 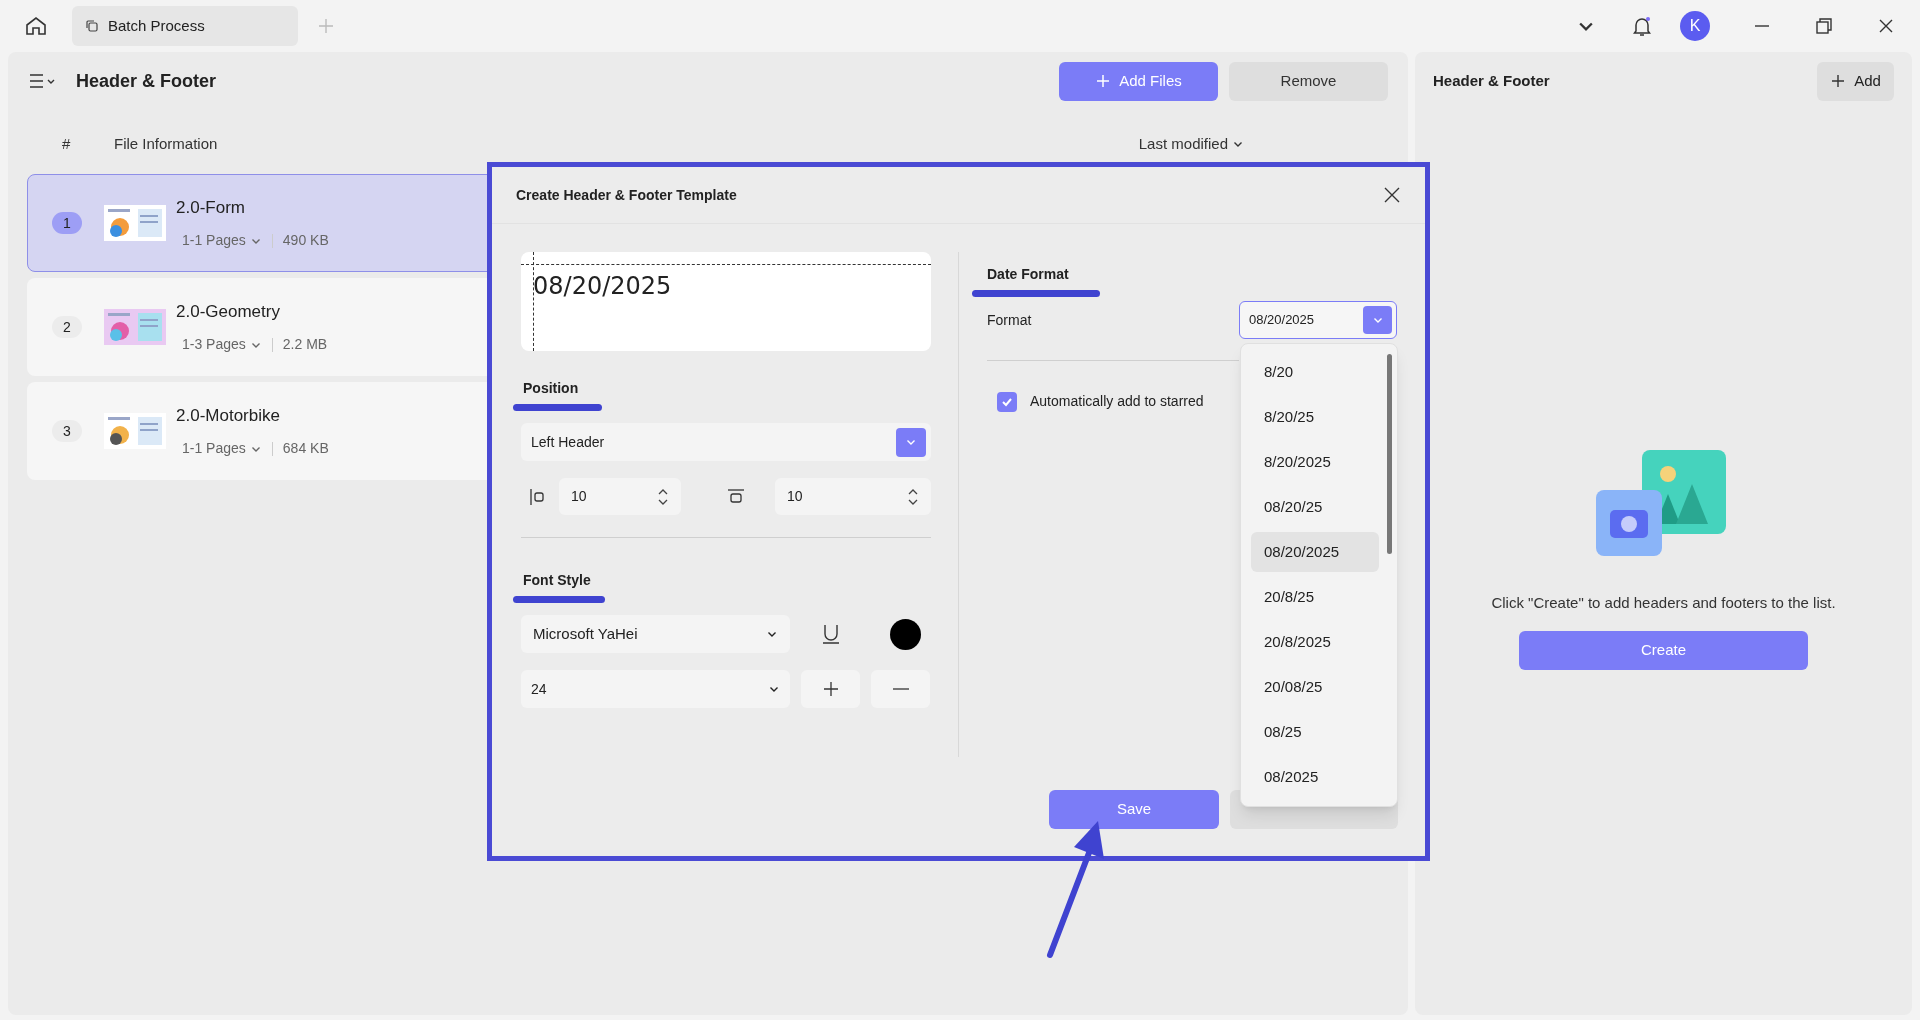 What do you see at coordinates (228, 415) in the screenshot?
I see `file-name: 2.0-Motorbike` at bounding box center [228, 415].